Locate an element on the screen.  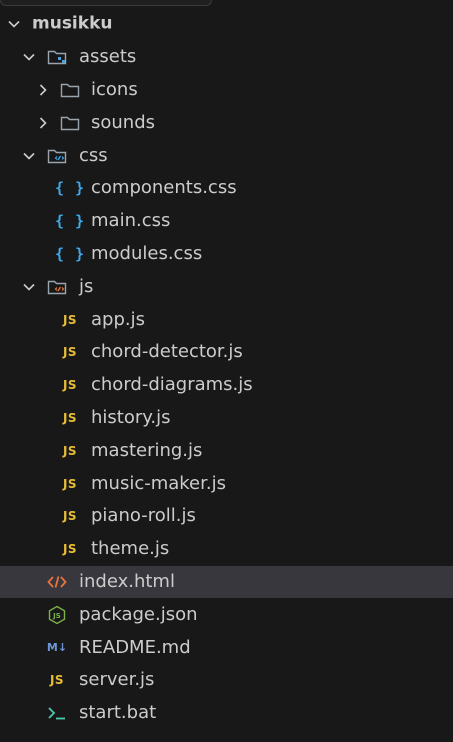
tree-item-label: css is located at coordinates (93, 155).